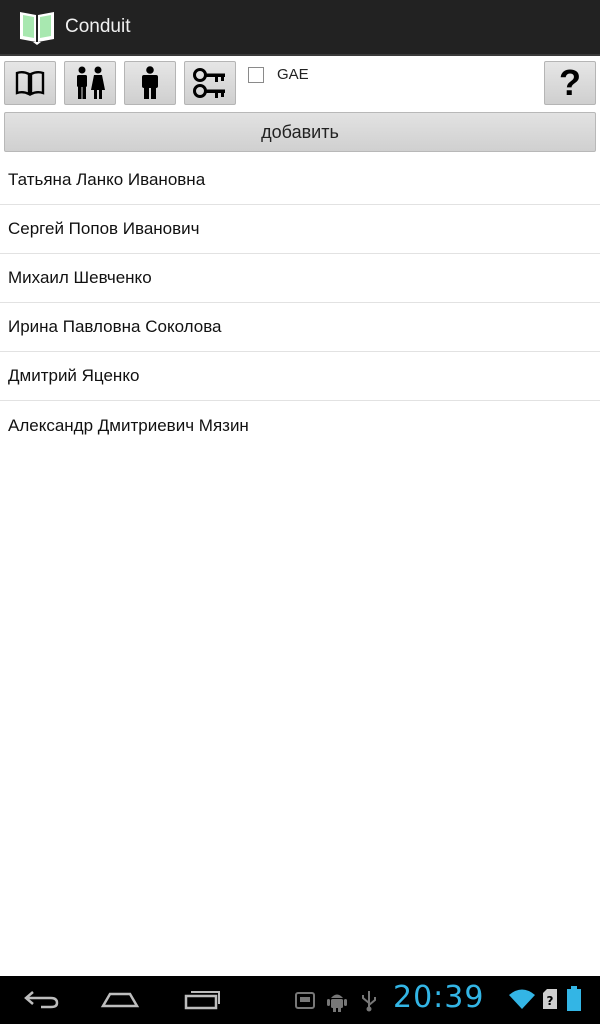 The width and height of the screenshot is (600, 1024). I want to click on help-button: ?, so click(570, 83).